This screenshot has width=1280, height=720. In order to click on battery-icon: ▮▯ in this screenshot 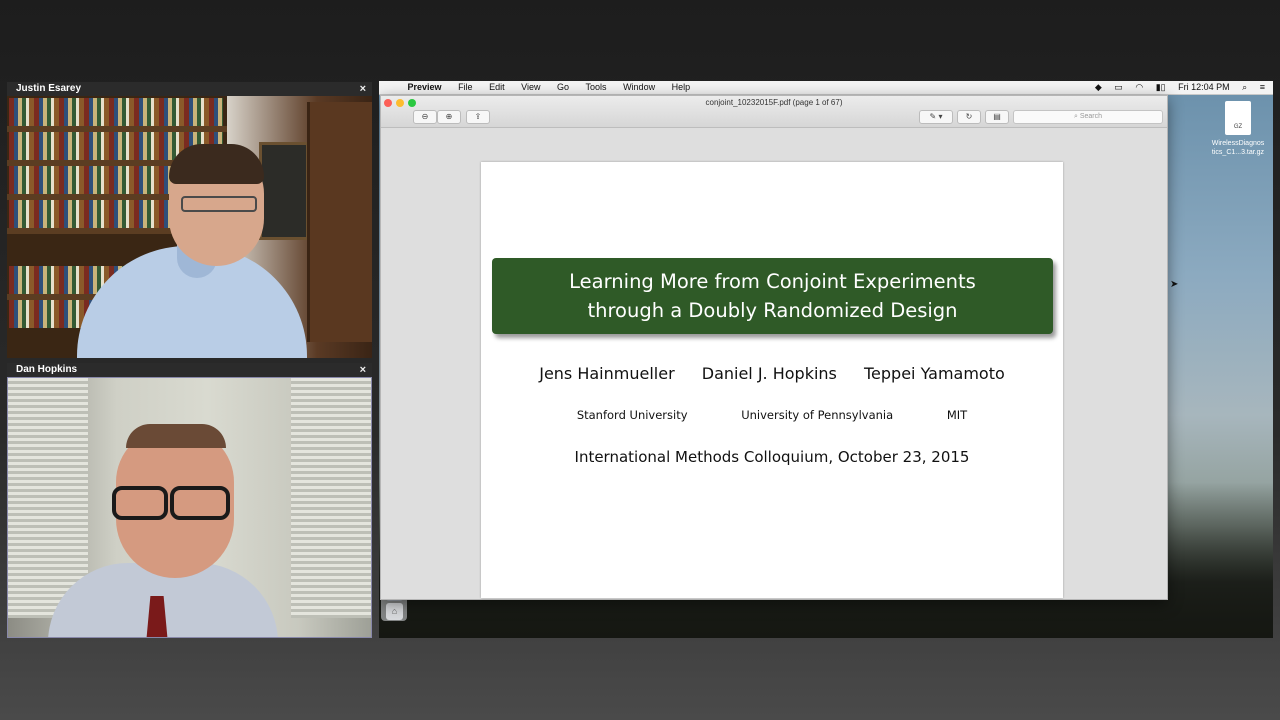, I will do `click(1161, 87)`.